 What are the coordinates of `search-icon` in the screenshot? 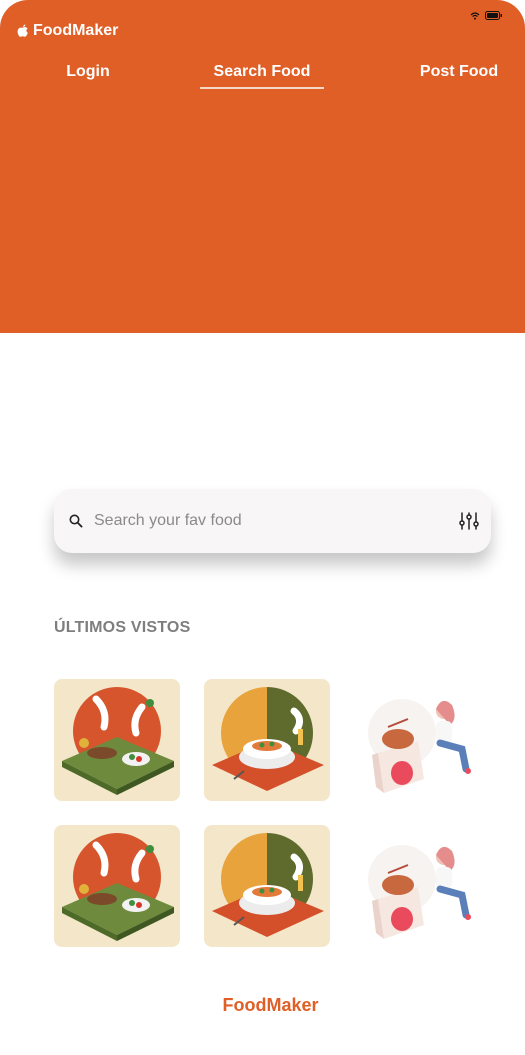 It's located at (76, 521).